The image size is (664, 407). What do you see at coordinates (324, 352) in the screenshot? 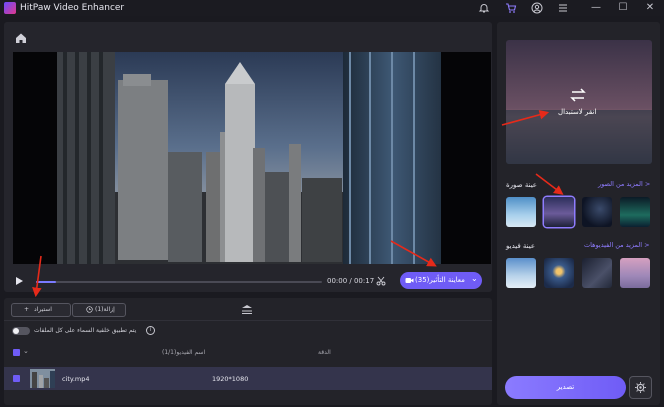
I see `column-header-resolution: الدقة` at bounding box center [324, 352].